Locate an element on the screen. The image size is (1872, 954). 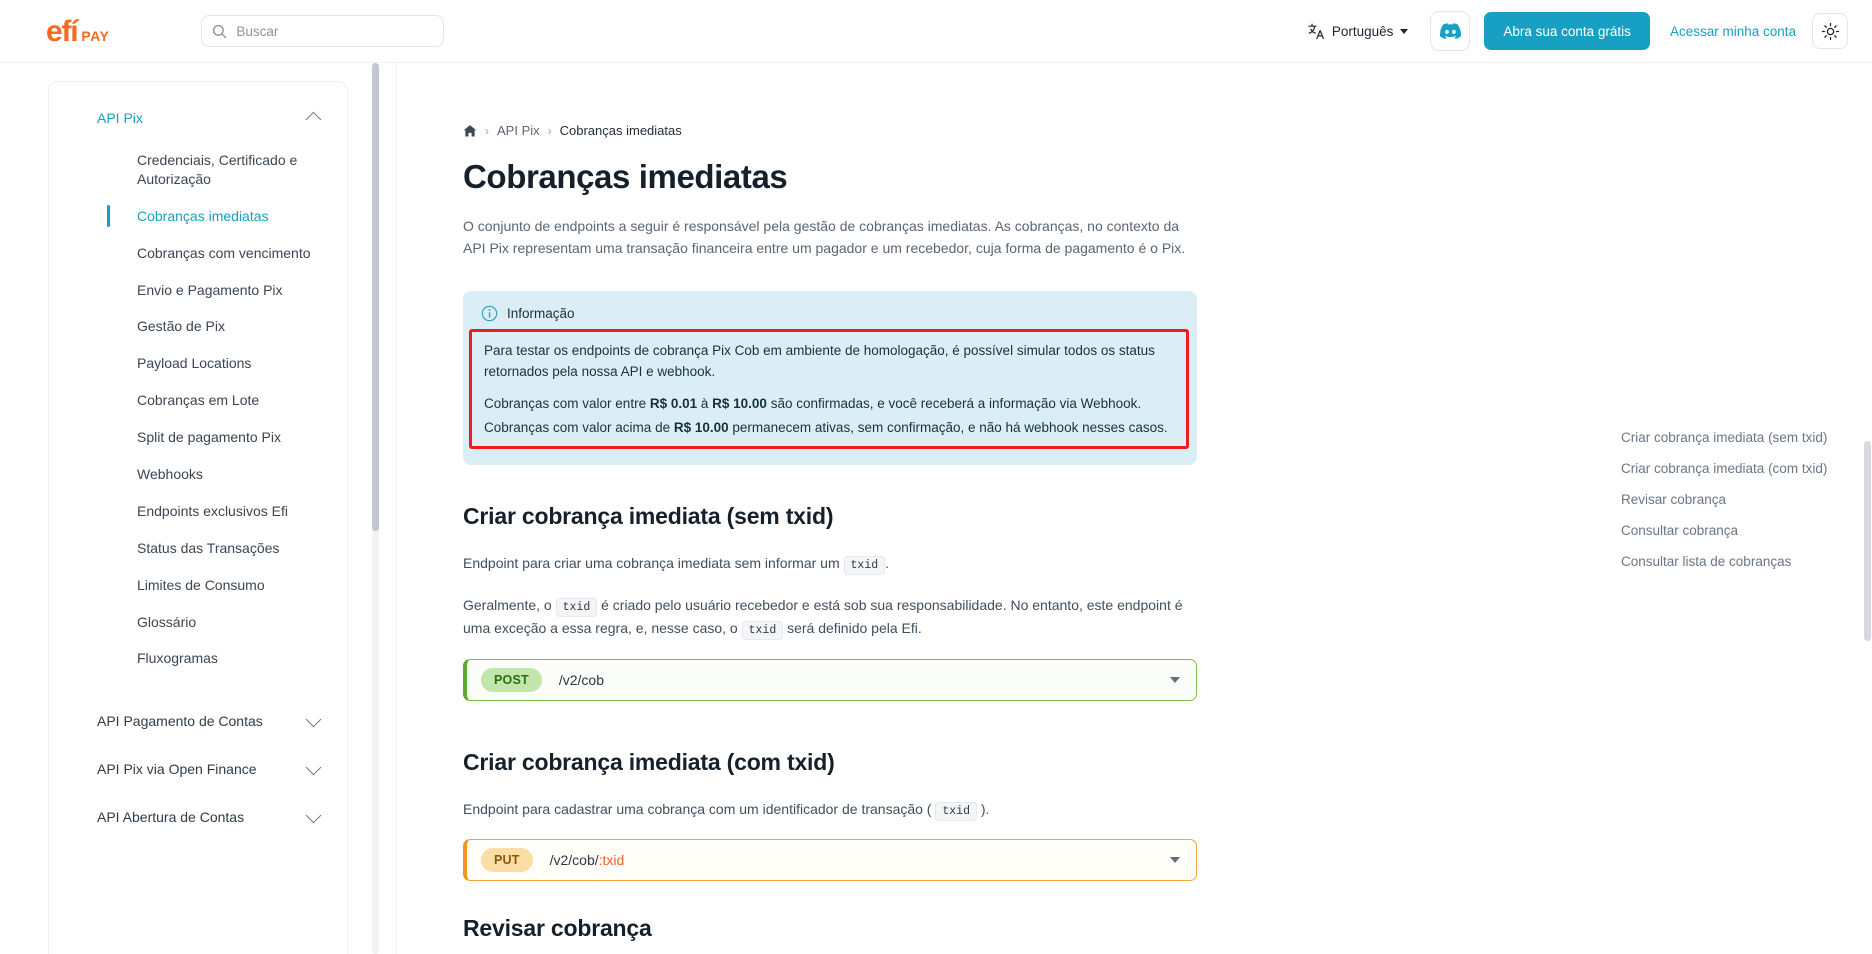
callout-p2-amount-min: R$ 0.01 is located at coordinates (673, 403).